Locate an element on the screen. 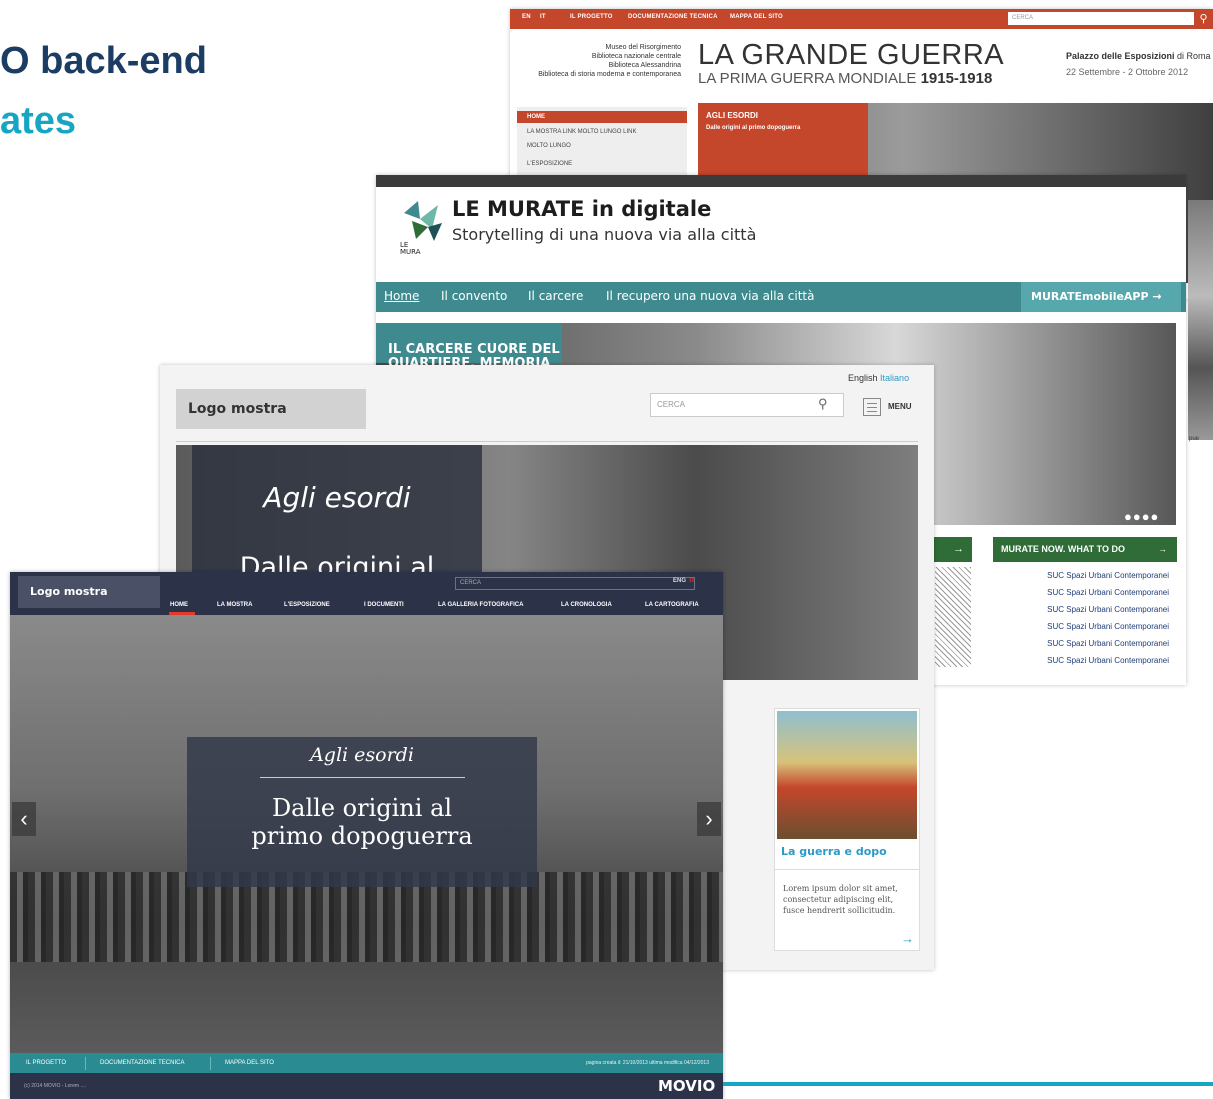 Image resolution: width=1213 pixels, height=1099 pixels. gt-card-image is located at coordinates (847, 775).